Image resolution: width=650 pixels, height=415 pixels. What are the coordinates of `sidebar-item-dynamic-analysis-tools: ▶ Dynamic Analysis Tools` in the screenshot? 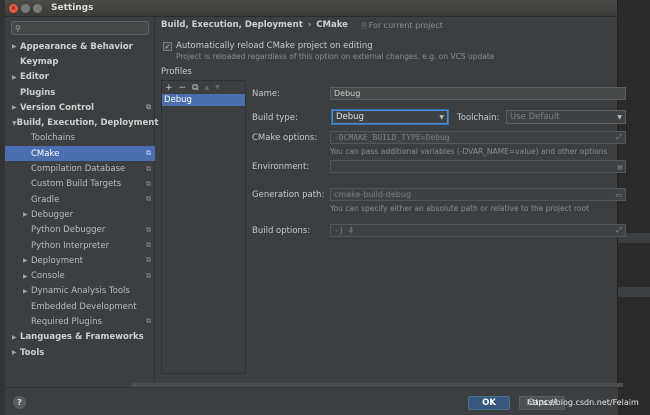 It's located at (80, 291).